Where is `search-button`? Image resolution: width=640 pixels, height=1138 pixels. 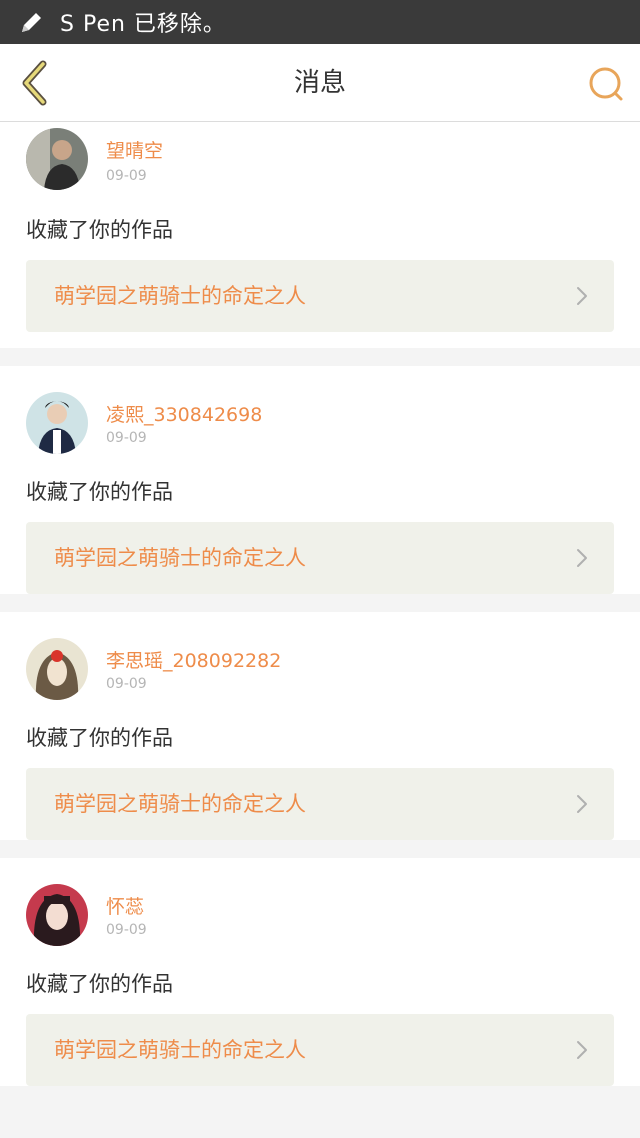 search-button is located at coordinates (606, 84).